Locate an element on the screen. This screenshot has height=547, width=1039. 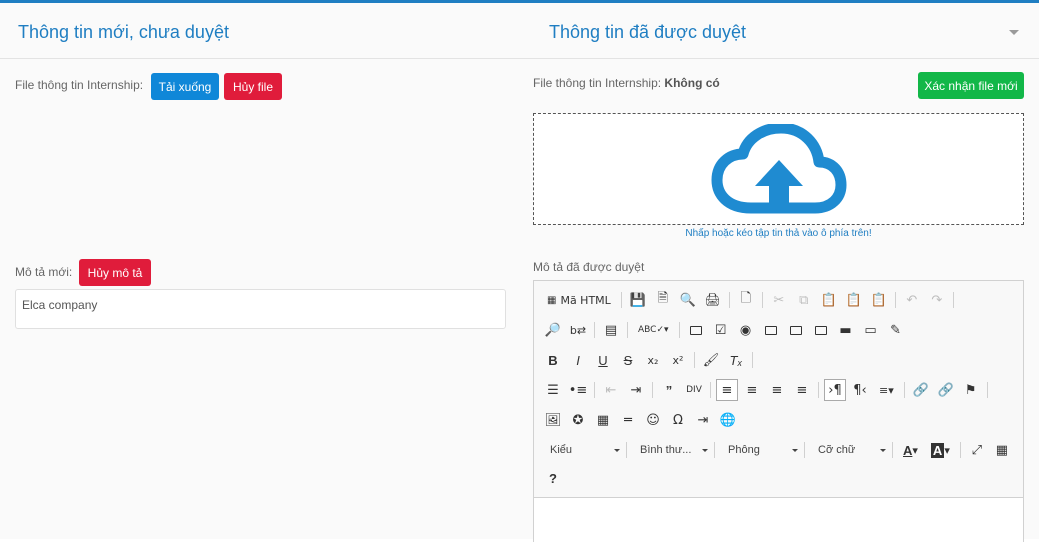
show-blocks-icon: ▦ is located at coordinates (1002, 450).